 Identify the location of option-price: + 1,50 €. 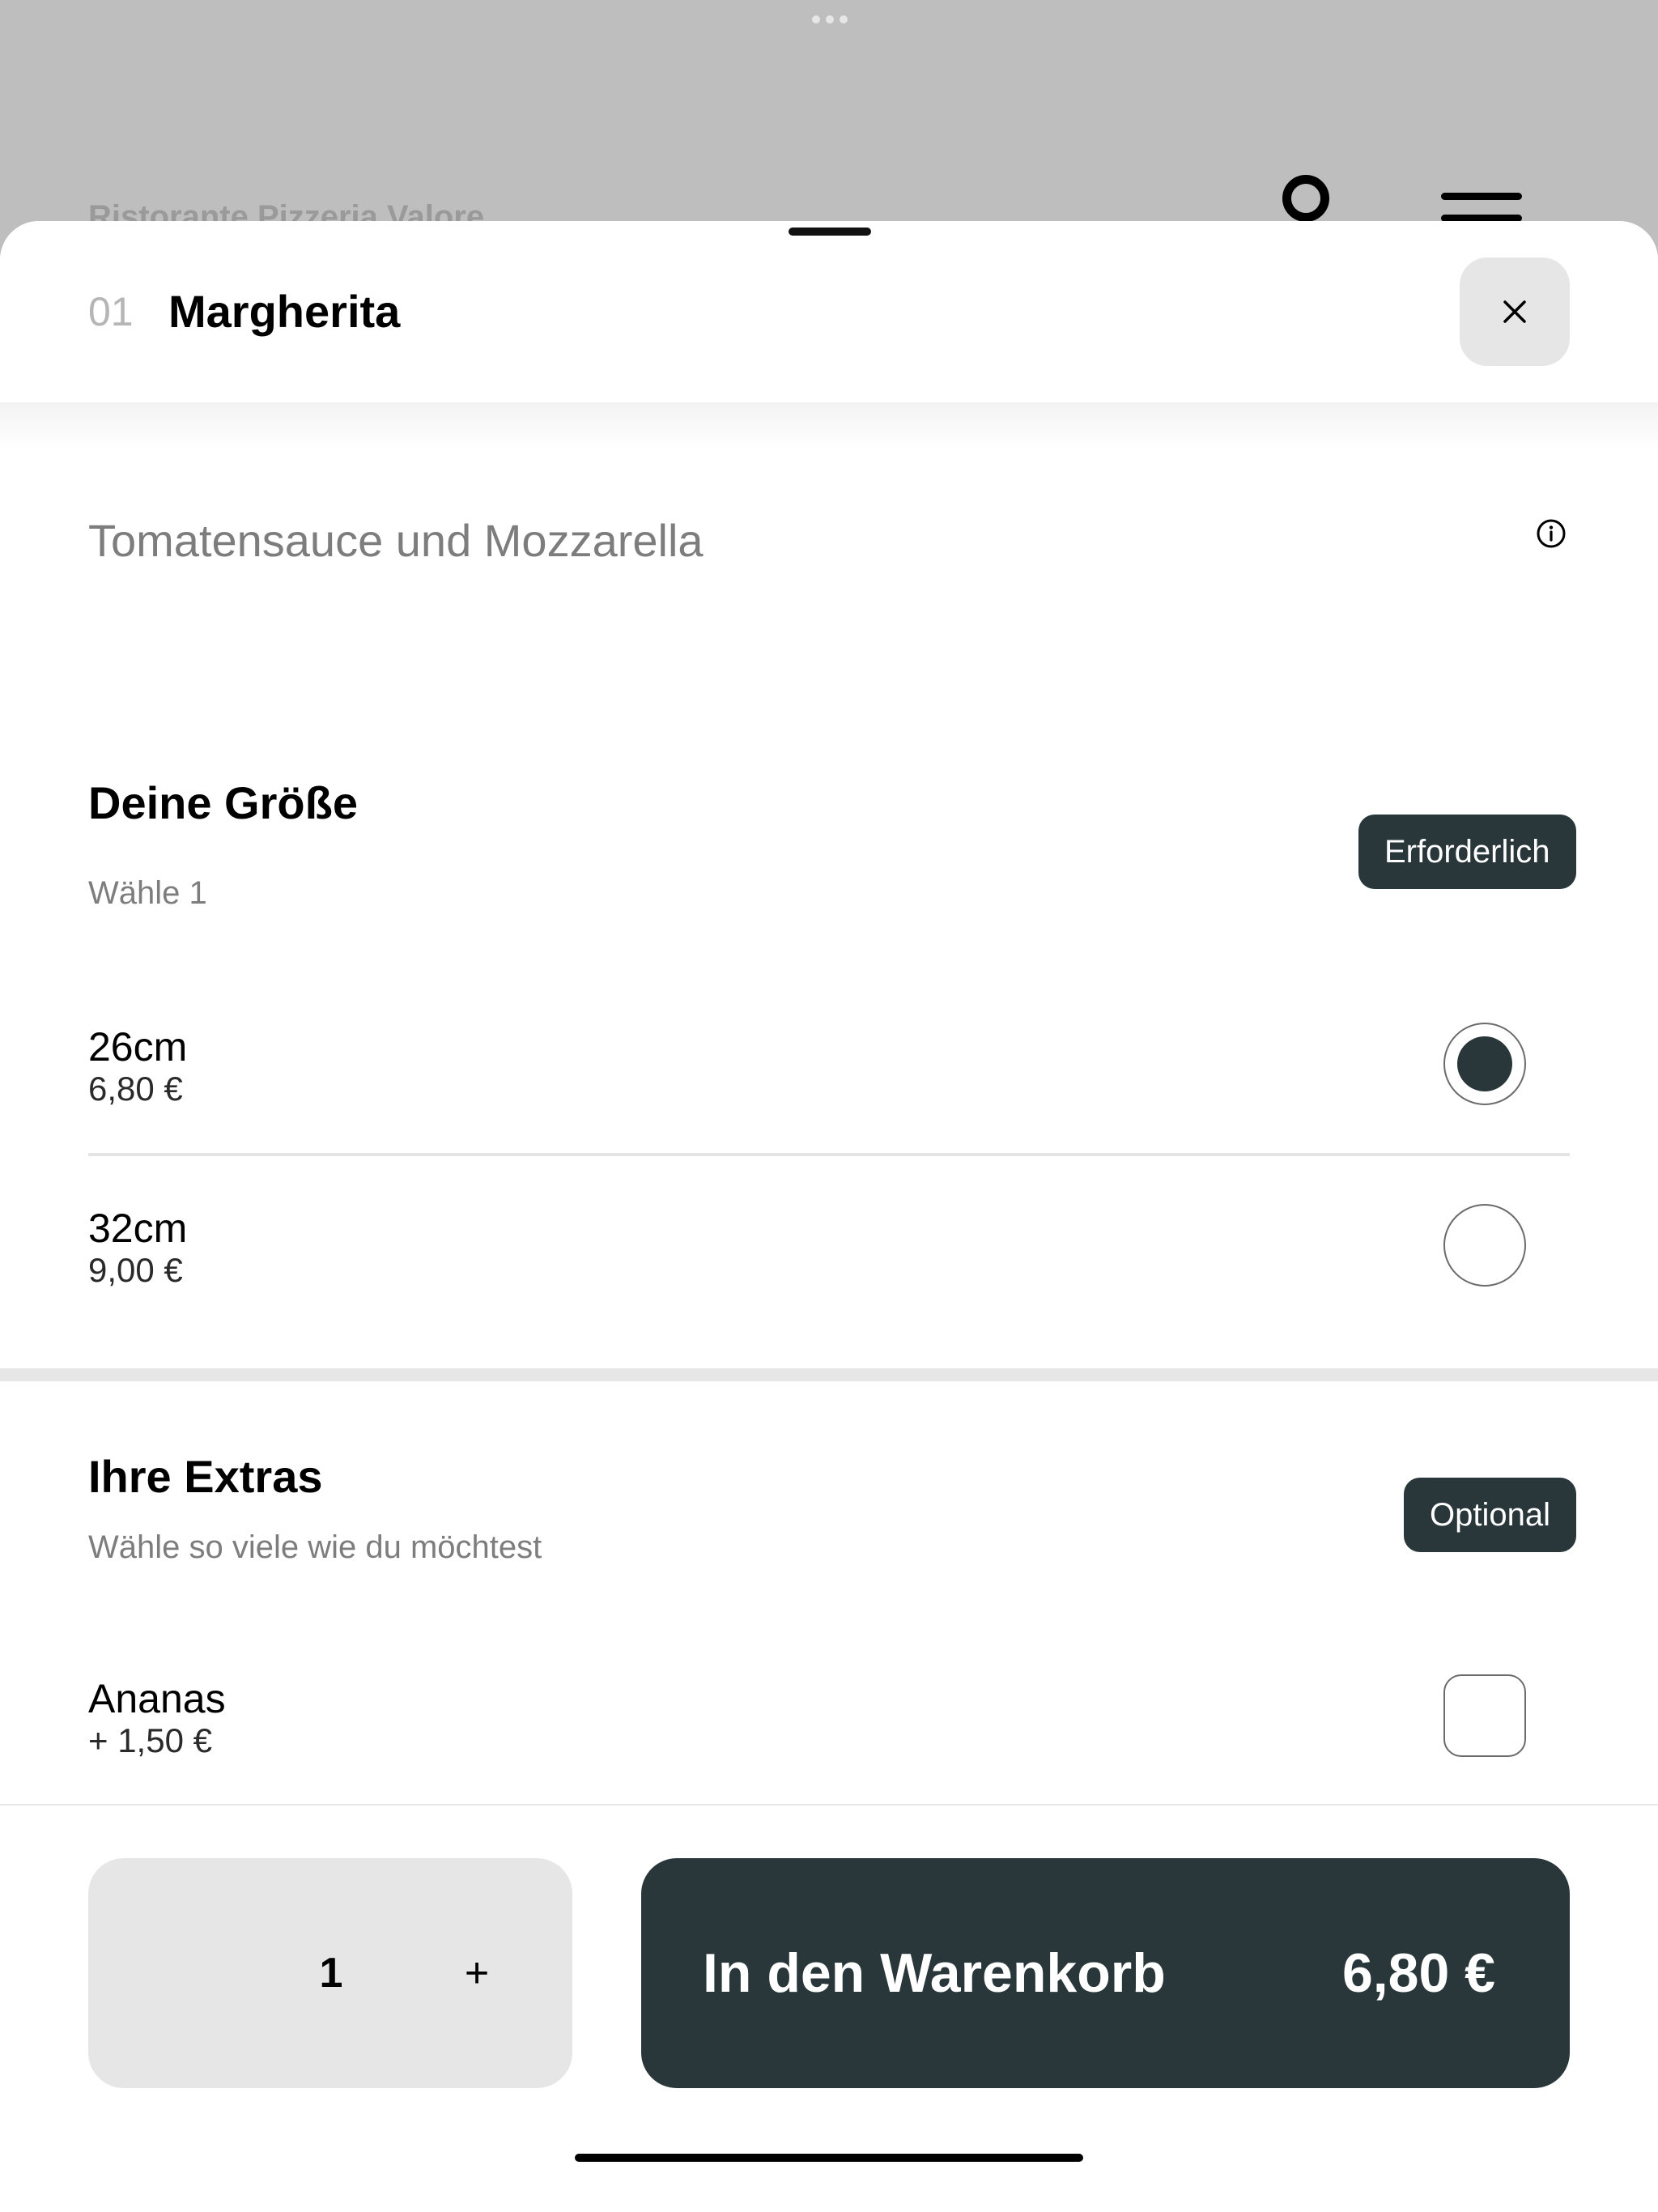
(150, 1740).